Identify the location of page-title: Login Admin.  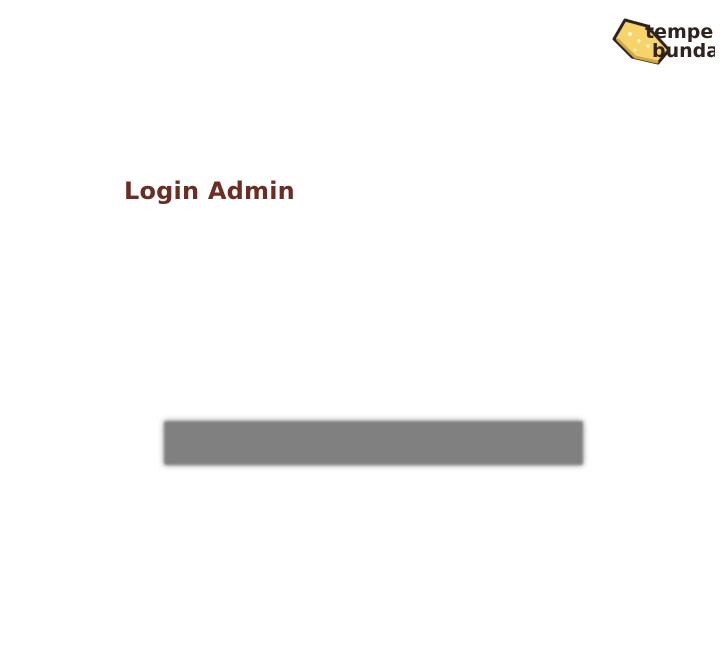
(209, 191).